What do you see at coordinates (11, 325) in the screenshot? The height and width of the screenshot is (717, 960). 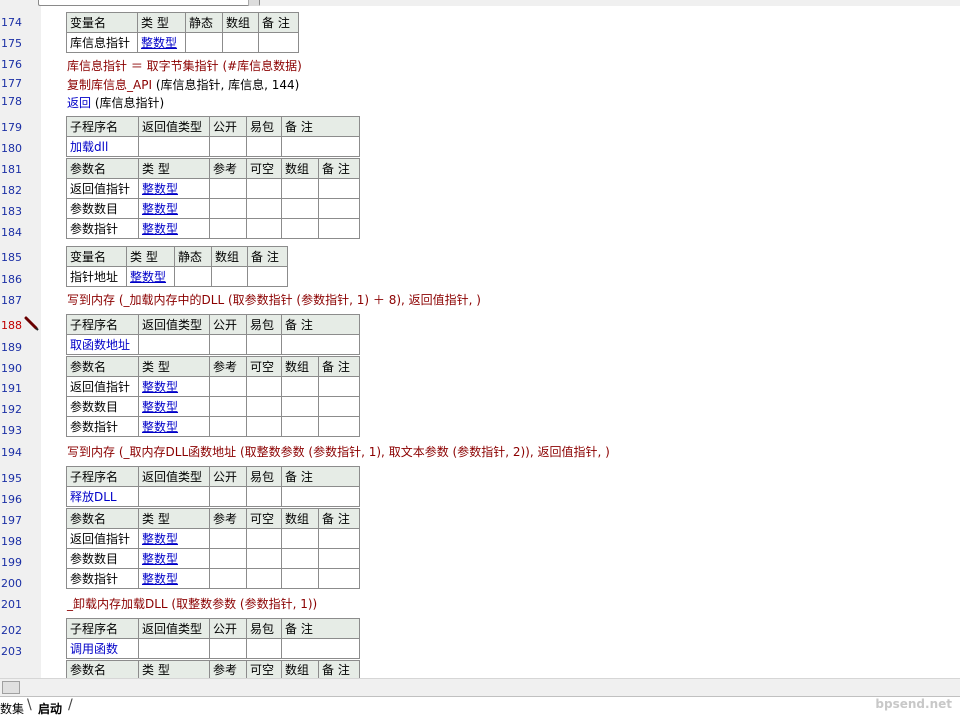 I see `line-number-active: 188` at bounding box center [11, 325].